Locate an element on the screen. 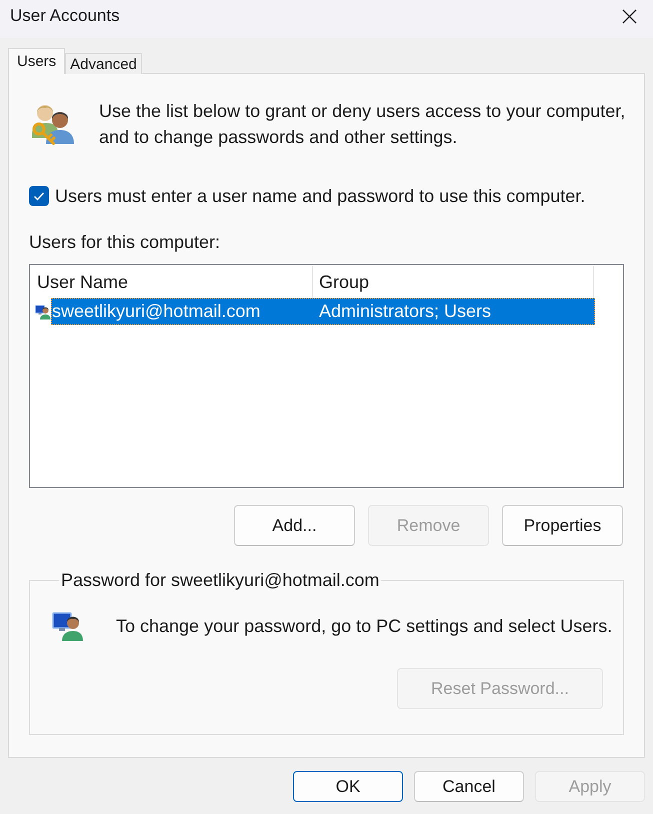 This screenshot has width=653, height=814. checkbox-label: Users must enter a user name and password to use this computer. is located at coordinates (320, 196).